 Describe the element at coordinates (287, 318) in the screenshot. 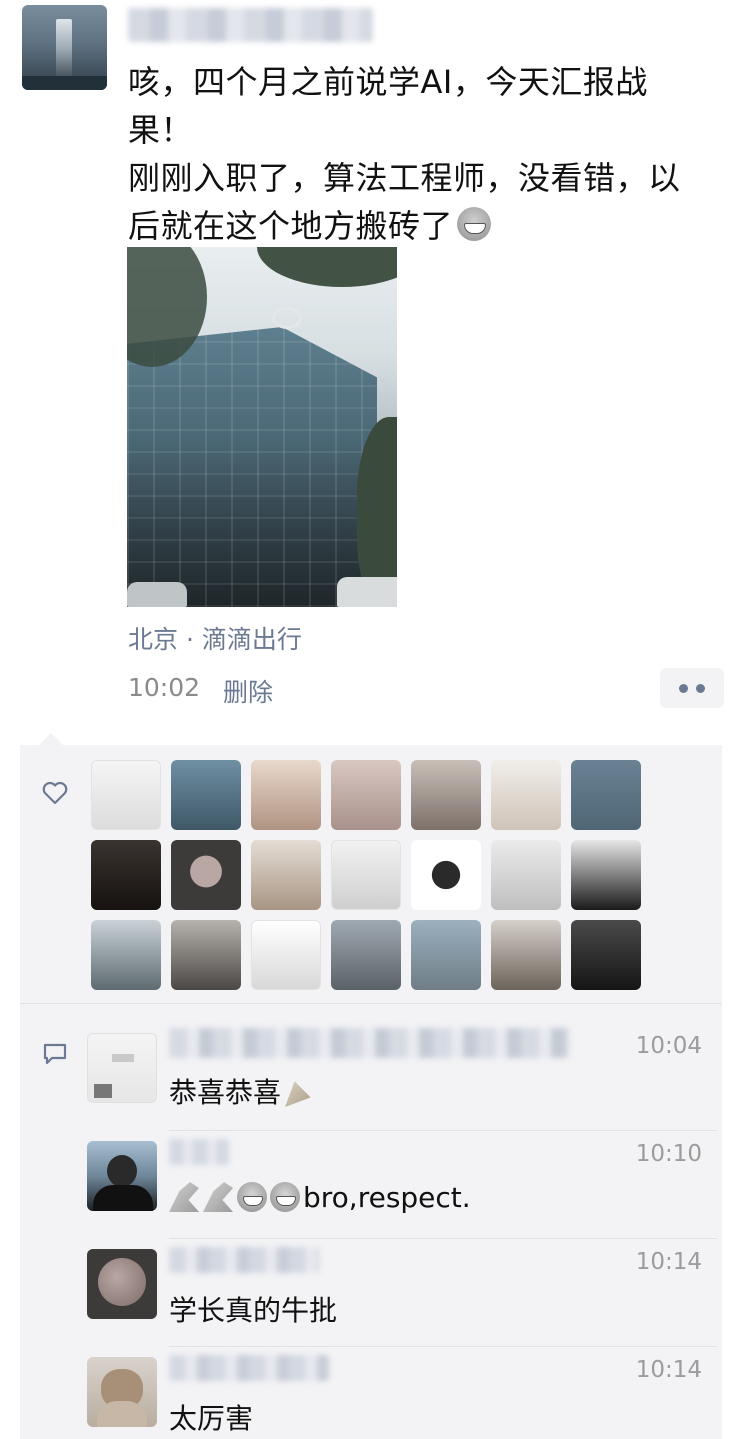

I see `building-logo` at that location.